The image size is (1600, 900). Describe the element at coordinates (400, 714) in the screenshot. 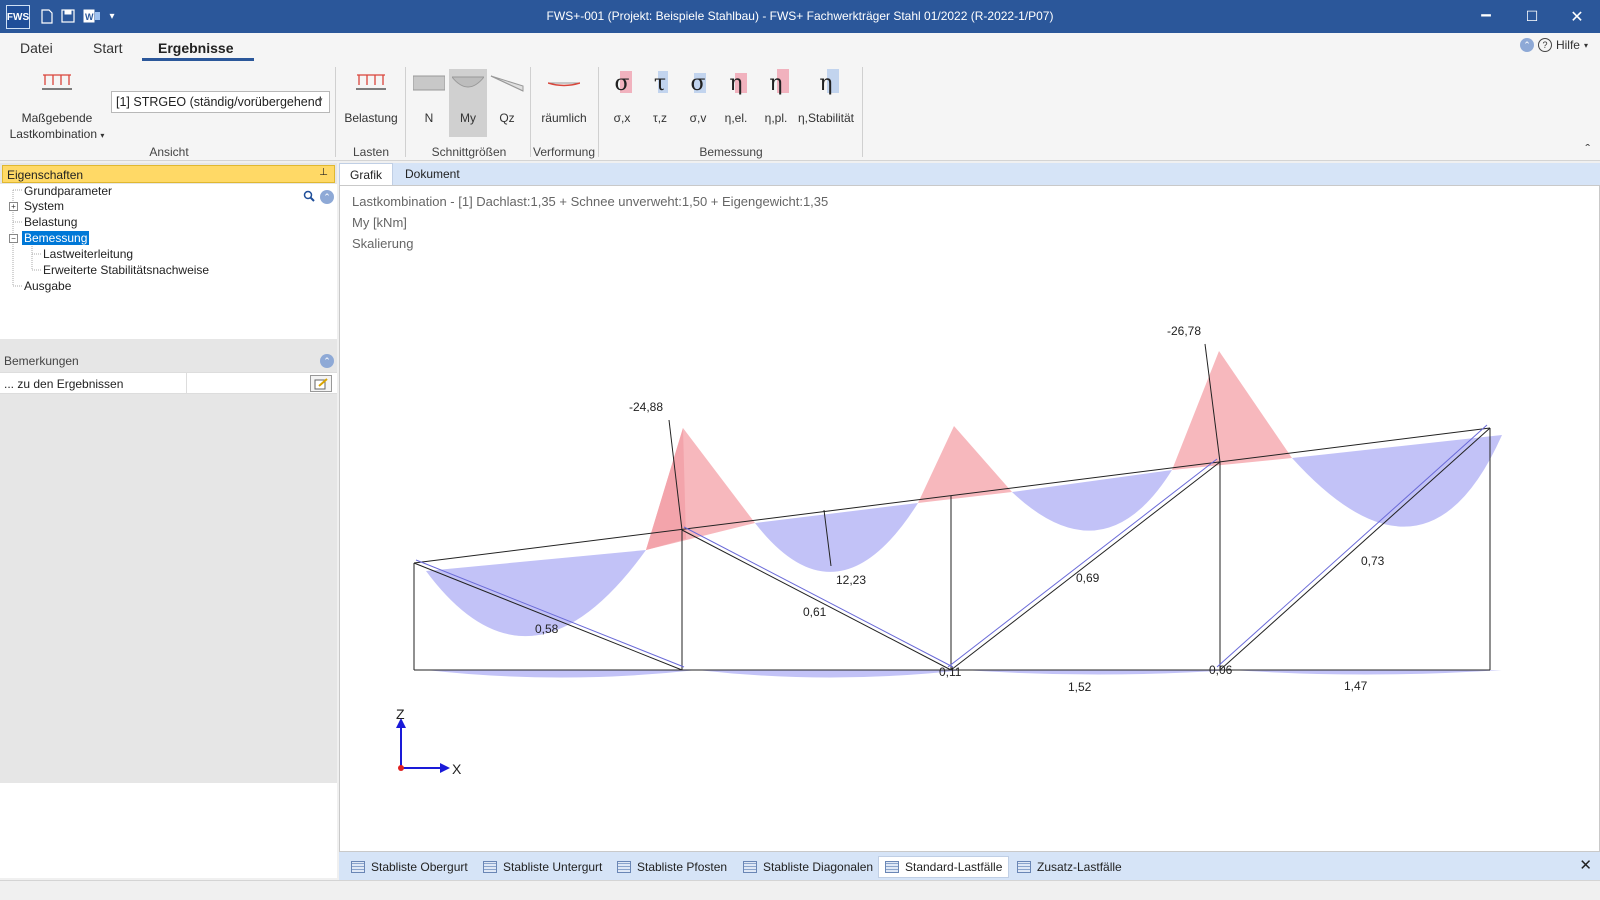

I see `z-axis-label: Z` at that location.